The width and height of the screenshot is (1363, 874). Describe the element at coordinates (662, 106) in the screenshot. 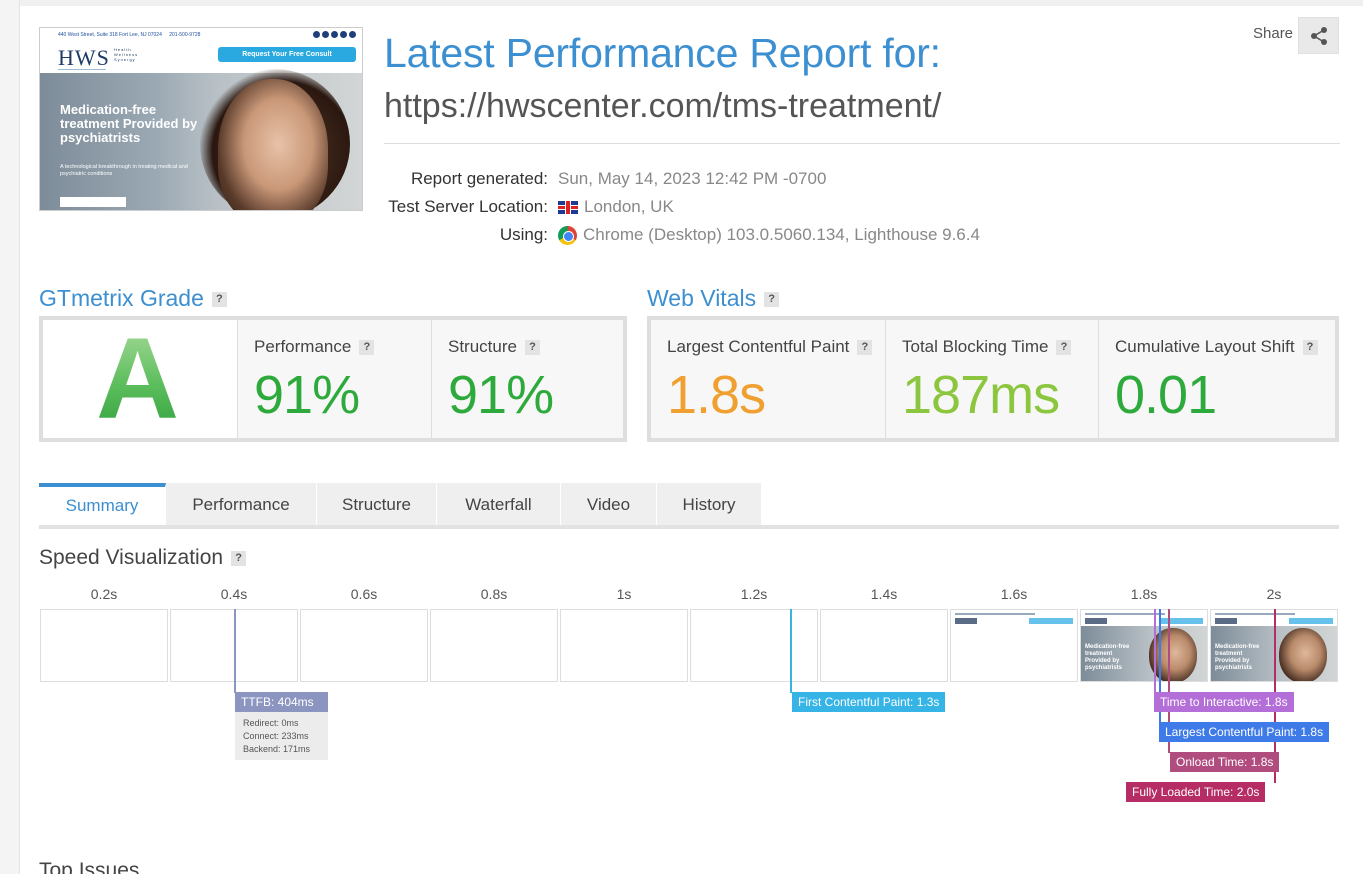

I see `report-url: https://hwscenter.com/tms-treatment/` at that location.